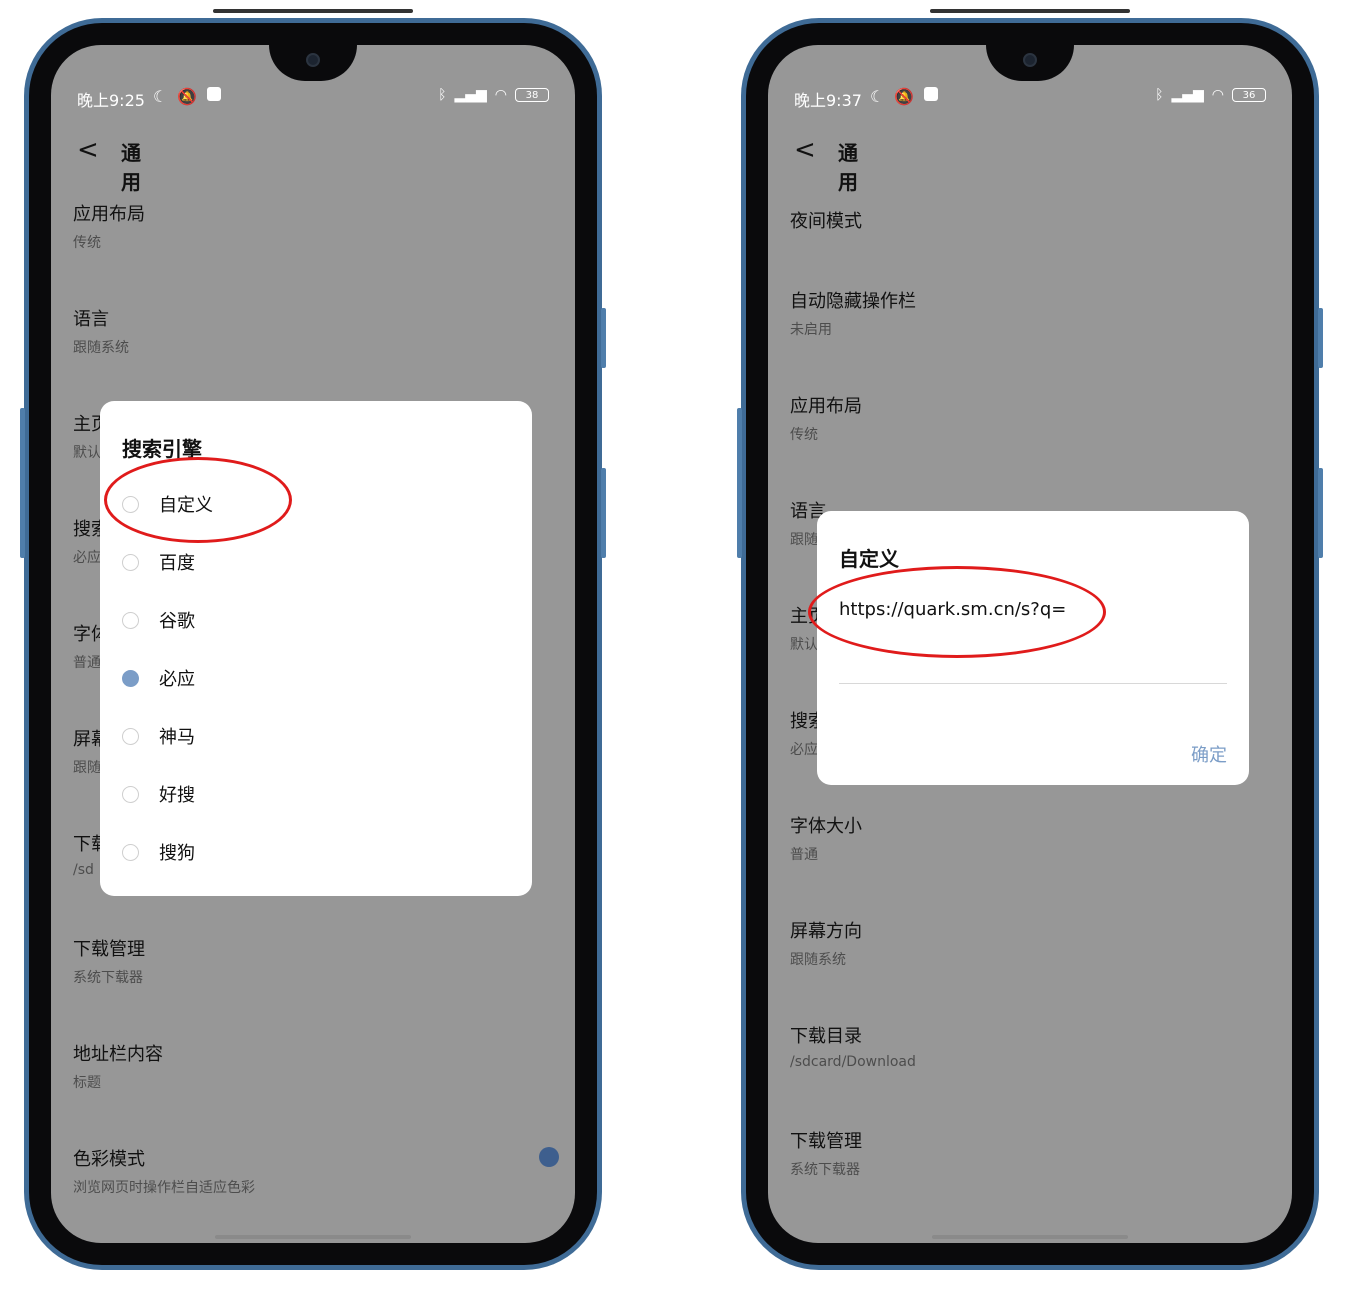 Image resolution: width=1350 pixels, height=1298 pixels. Describe the element at coordinates (549, 1157) in the screenshot. I see `color-mode-toggle` at that location.